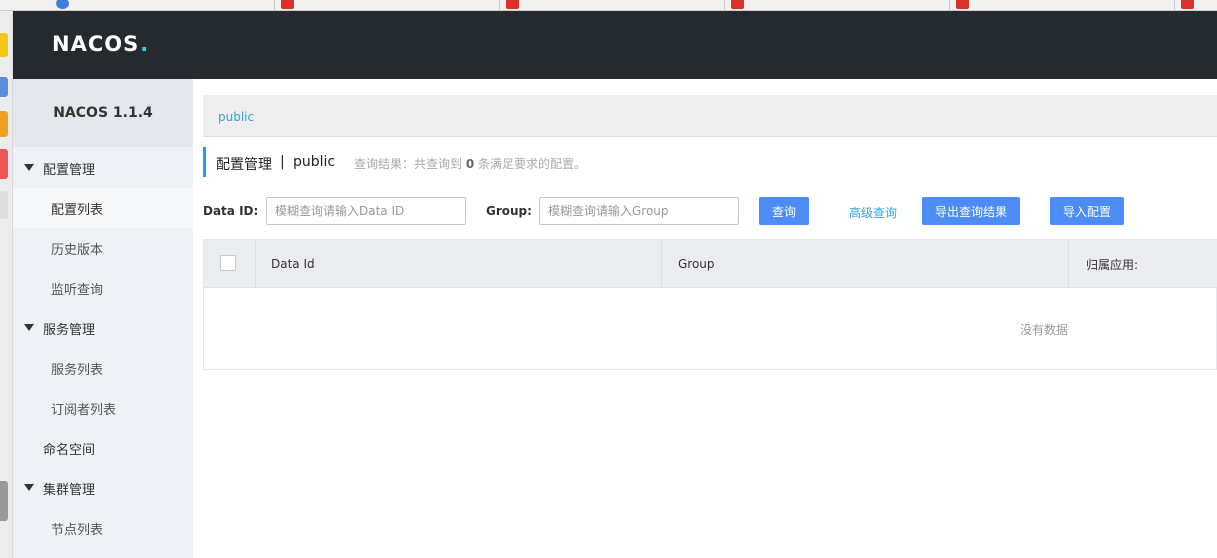  What do you see at coordinates (366, 211) in the screenshot?
I see `dataid-input` at bounding box center [366, 211].